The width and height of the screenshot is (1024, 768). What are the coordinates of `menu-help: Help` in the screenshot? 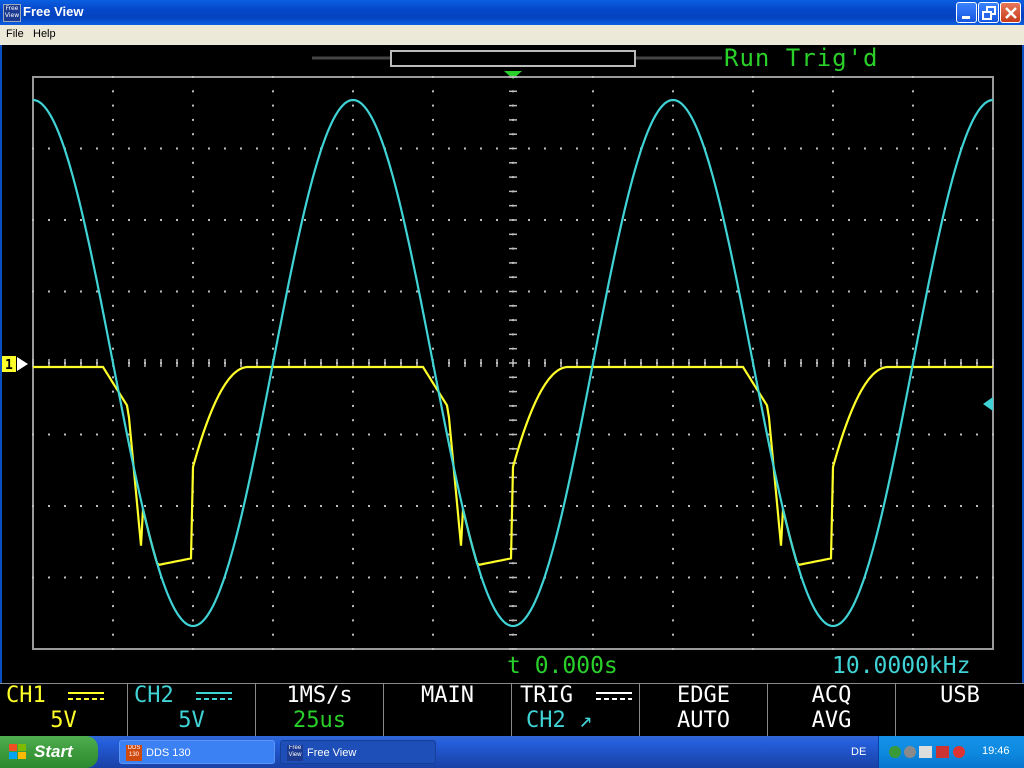 It's located at (44, 34).